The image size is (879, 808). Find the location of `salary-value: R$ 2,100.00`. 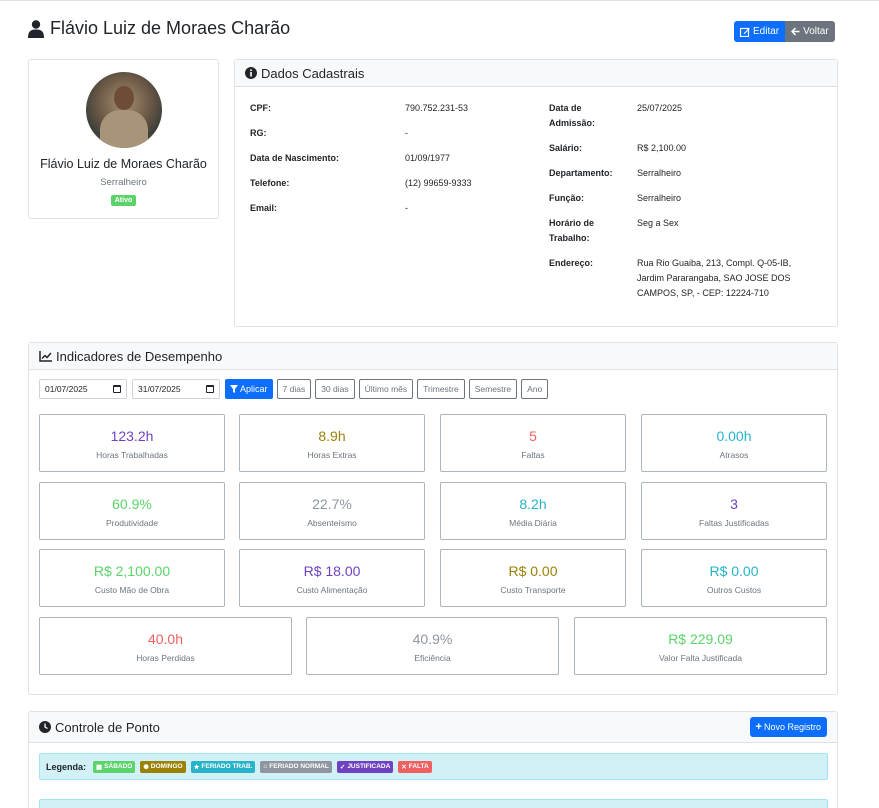

salary-value: R$ 2,100.00 is located at coordinates (662, 148).